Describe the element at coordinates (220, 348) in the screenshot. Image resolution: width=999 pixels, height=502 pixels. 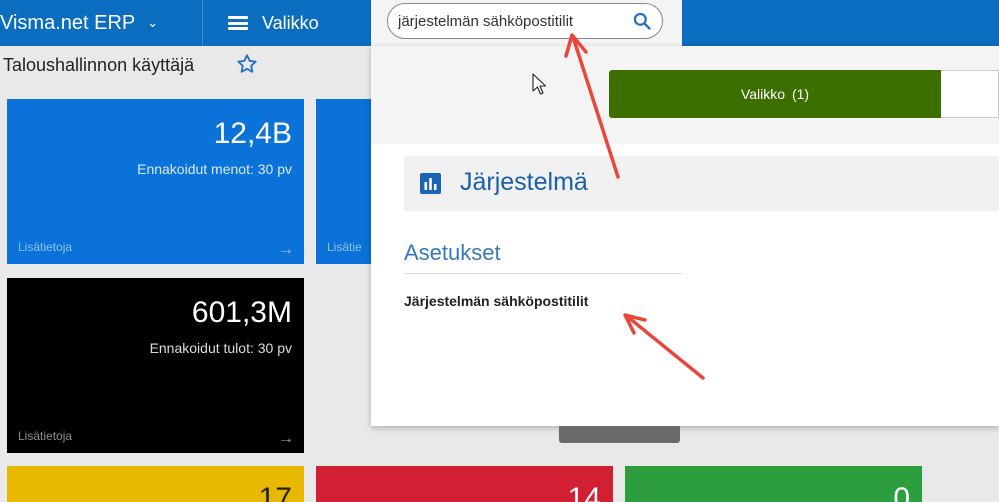
I see `tile-subtitle: Ennakoidut tulot: 30 pv` at that location.